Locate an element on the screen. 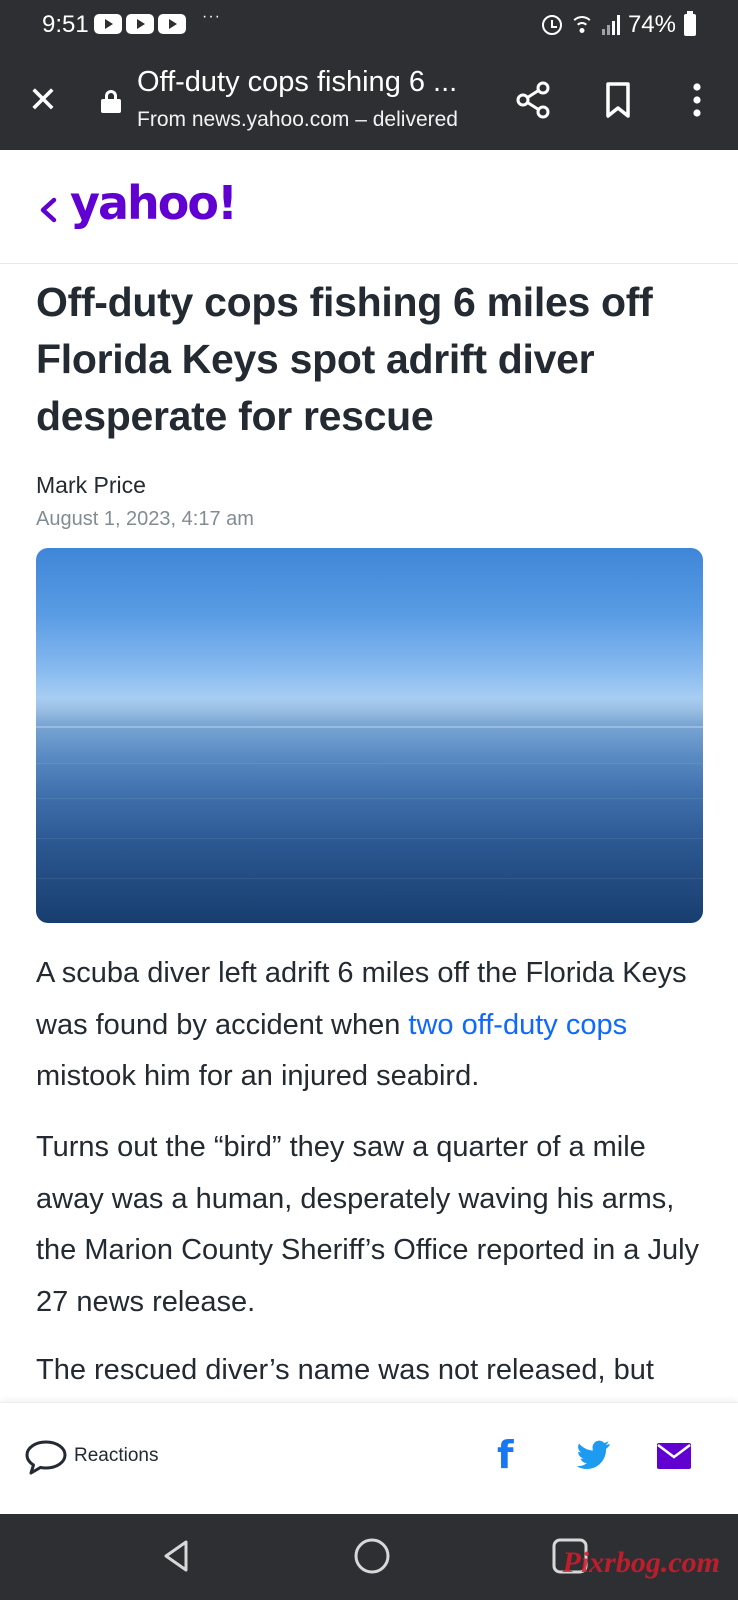 The image size is (738, 1600). tab-url: From news.yahoo.com – delivered is located at coordinates (307, 120).